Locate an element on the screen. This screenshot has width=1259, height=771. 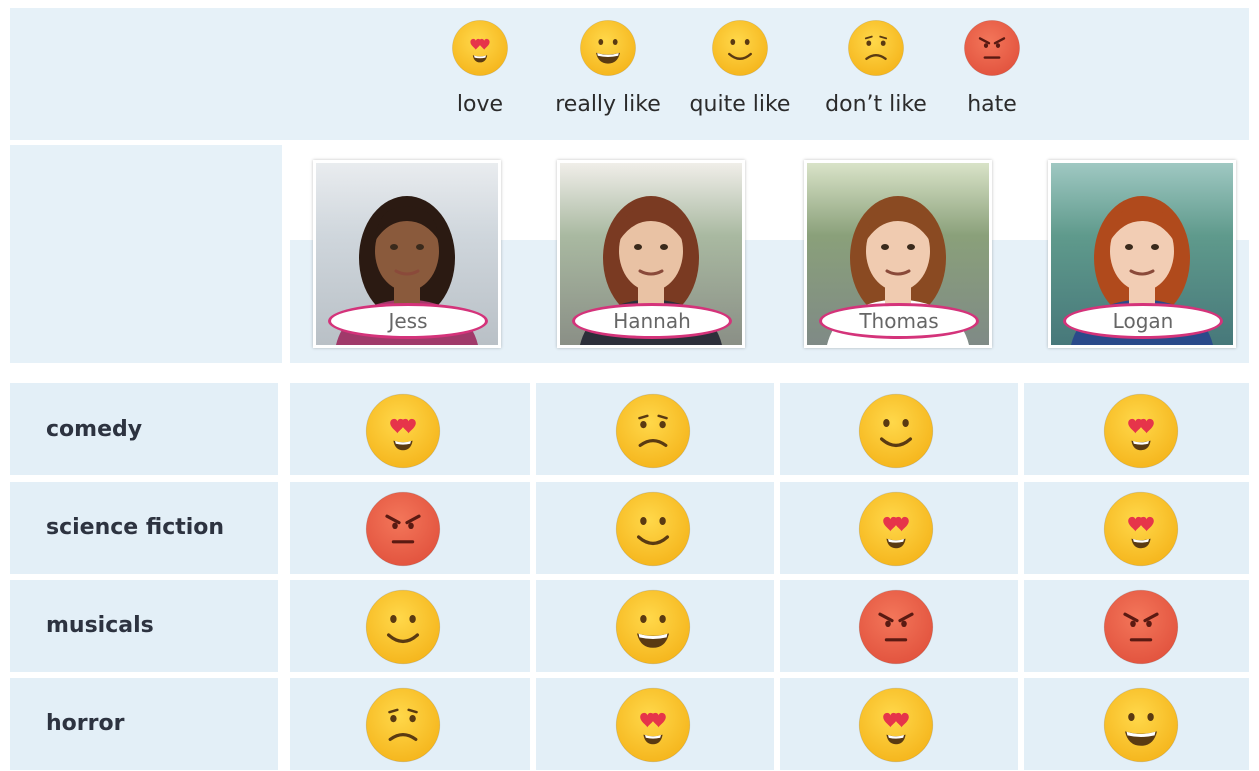
legend-label: really like is located at coordinates (608, 104).